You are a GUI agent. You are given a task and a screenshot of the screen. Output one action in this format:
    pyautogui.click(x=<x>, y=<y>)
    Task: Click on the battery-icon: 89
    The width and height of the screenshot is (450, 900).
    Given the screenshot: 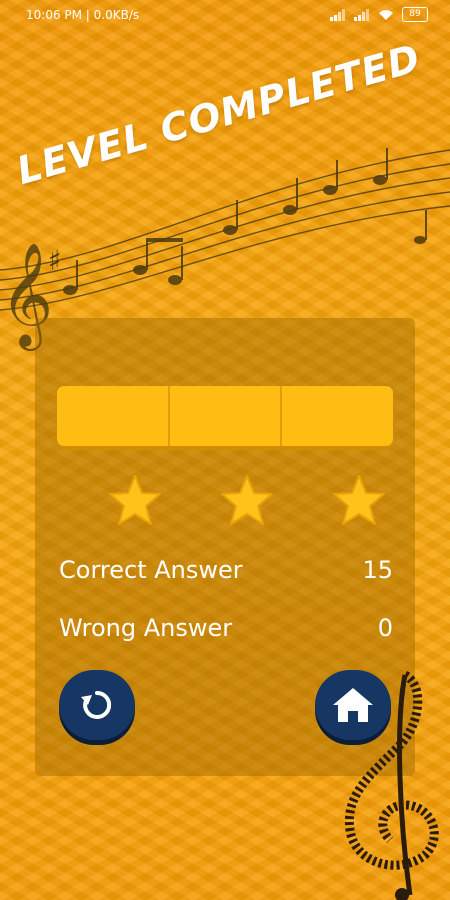 What is the action you would take?
    pyautogui.click(x=415, y=14)
    